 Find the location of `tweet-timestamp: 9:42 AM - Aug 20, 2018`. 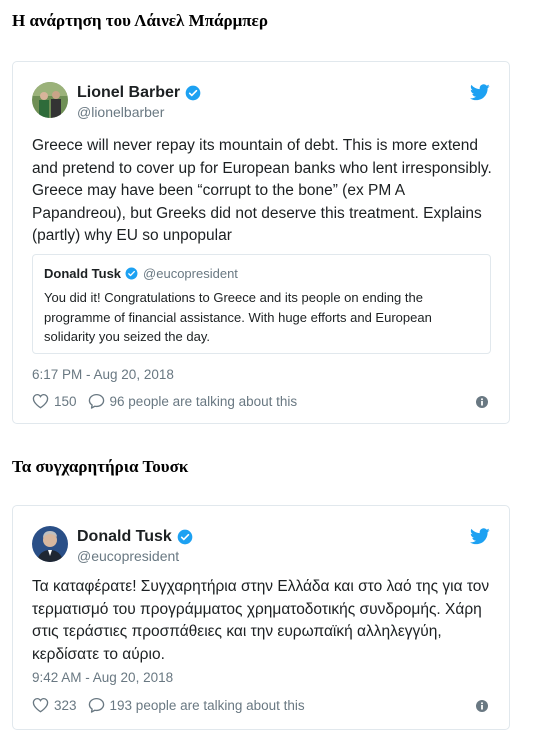

tweet-timestamp: 9:42 AM - Aug 20, 2018 is located at coordinates (102, 677).